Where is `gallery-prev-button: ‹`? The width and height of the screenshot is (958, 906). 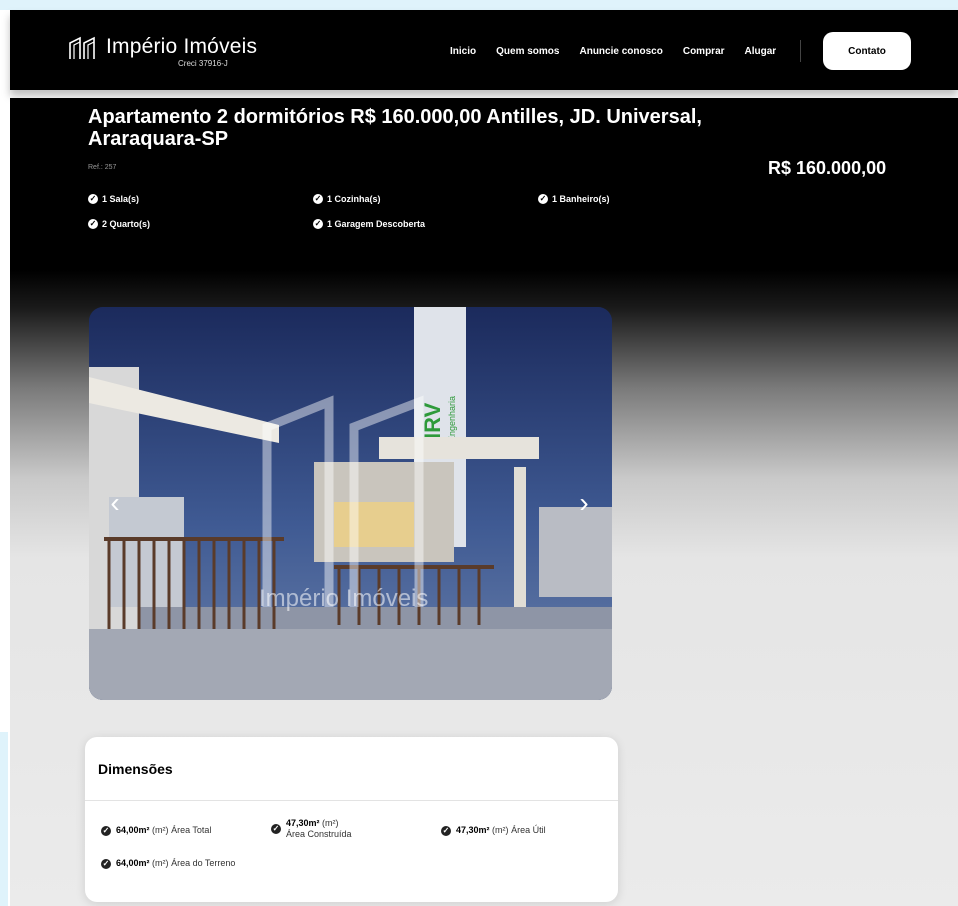 gallery-prev-button: ‹ is located at coordinates (115, 503).